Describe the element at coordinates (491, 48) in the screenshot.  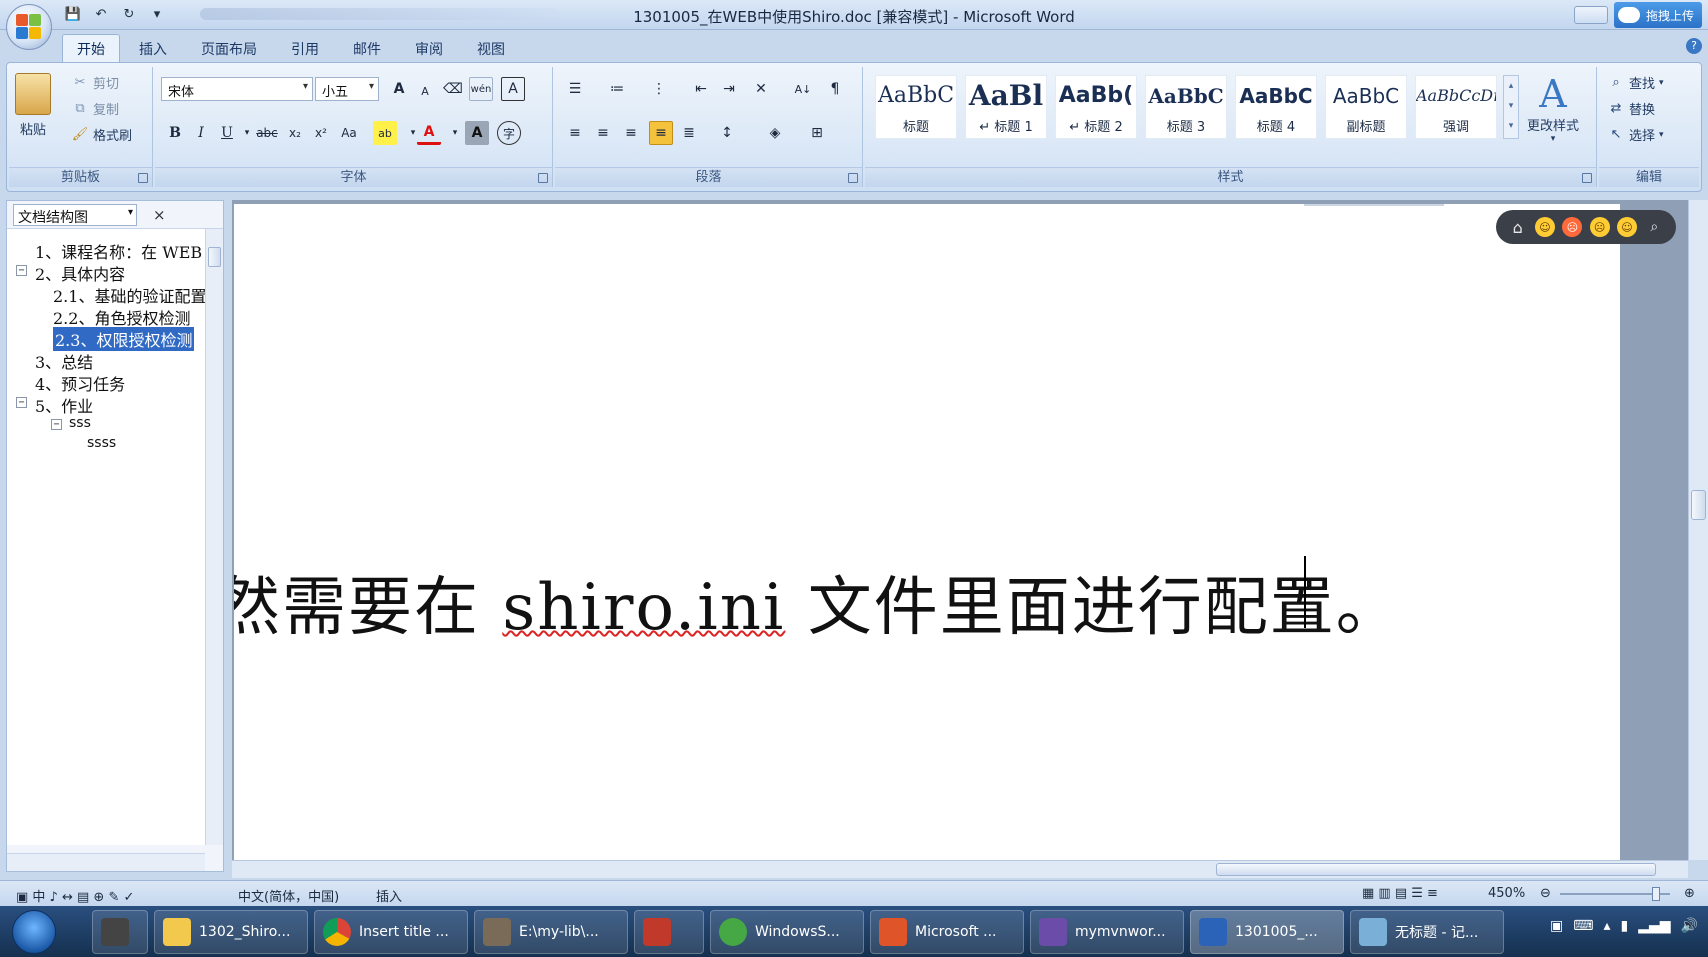
I see `tab-view: 视图` at that location.